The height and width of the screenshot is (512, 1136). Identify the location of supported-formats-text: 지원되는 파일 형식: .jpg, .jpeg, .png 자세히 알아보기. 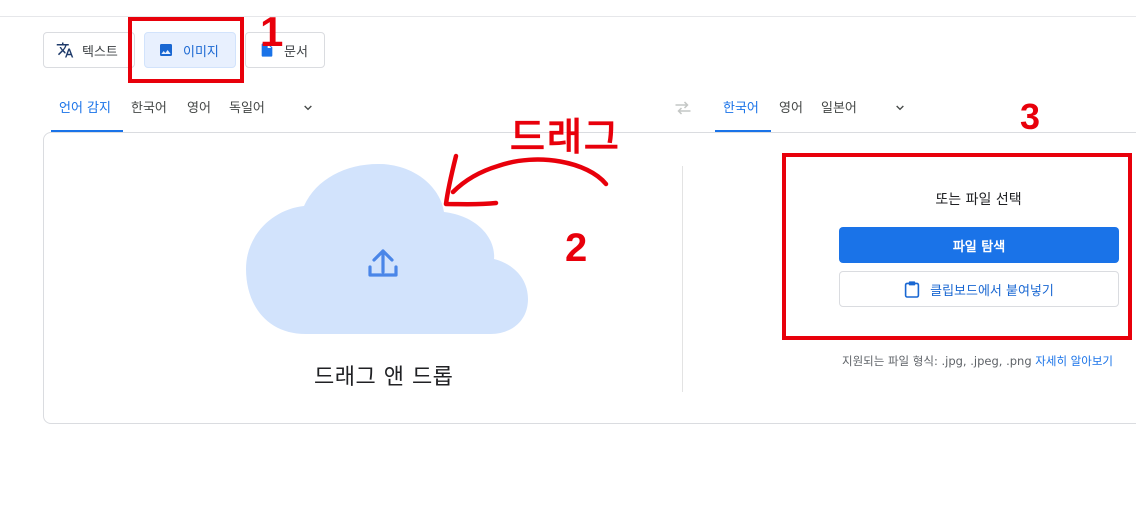
(977, 361).